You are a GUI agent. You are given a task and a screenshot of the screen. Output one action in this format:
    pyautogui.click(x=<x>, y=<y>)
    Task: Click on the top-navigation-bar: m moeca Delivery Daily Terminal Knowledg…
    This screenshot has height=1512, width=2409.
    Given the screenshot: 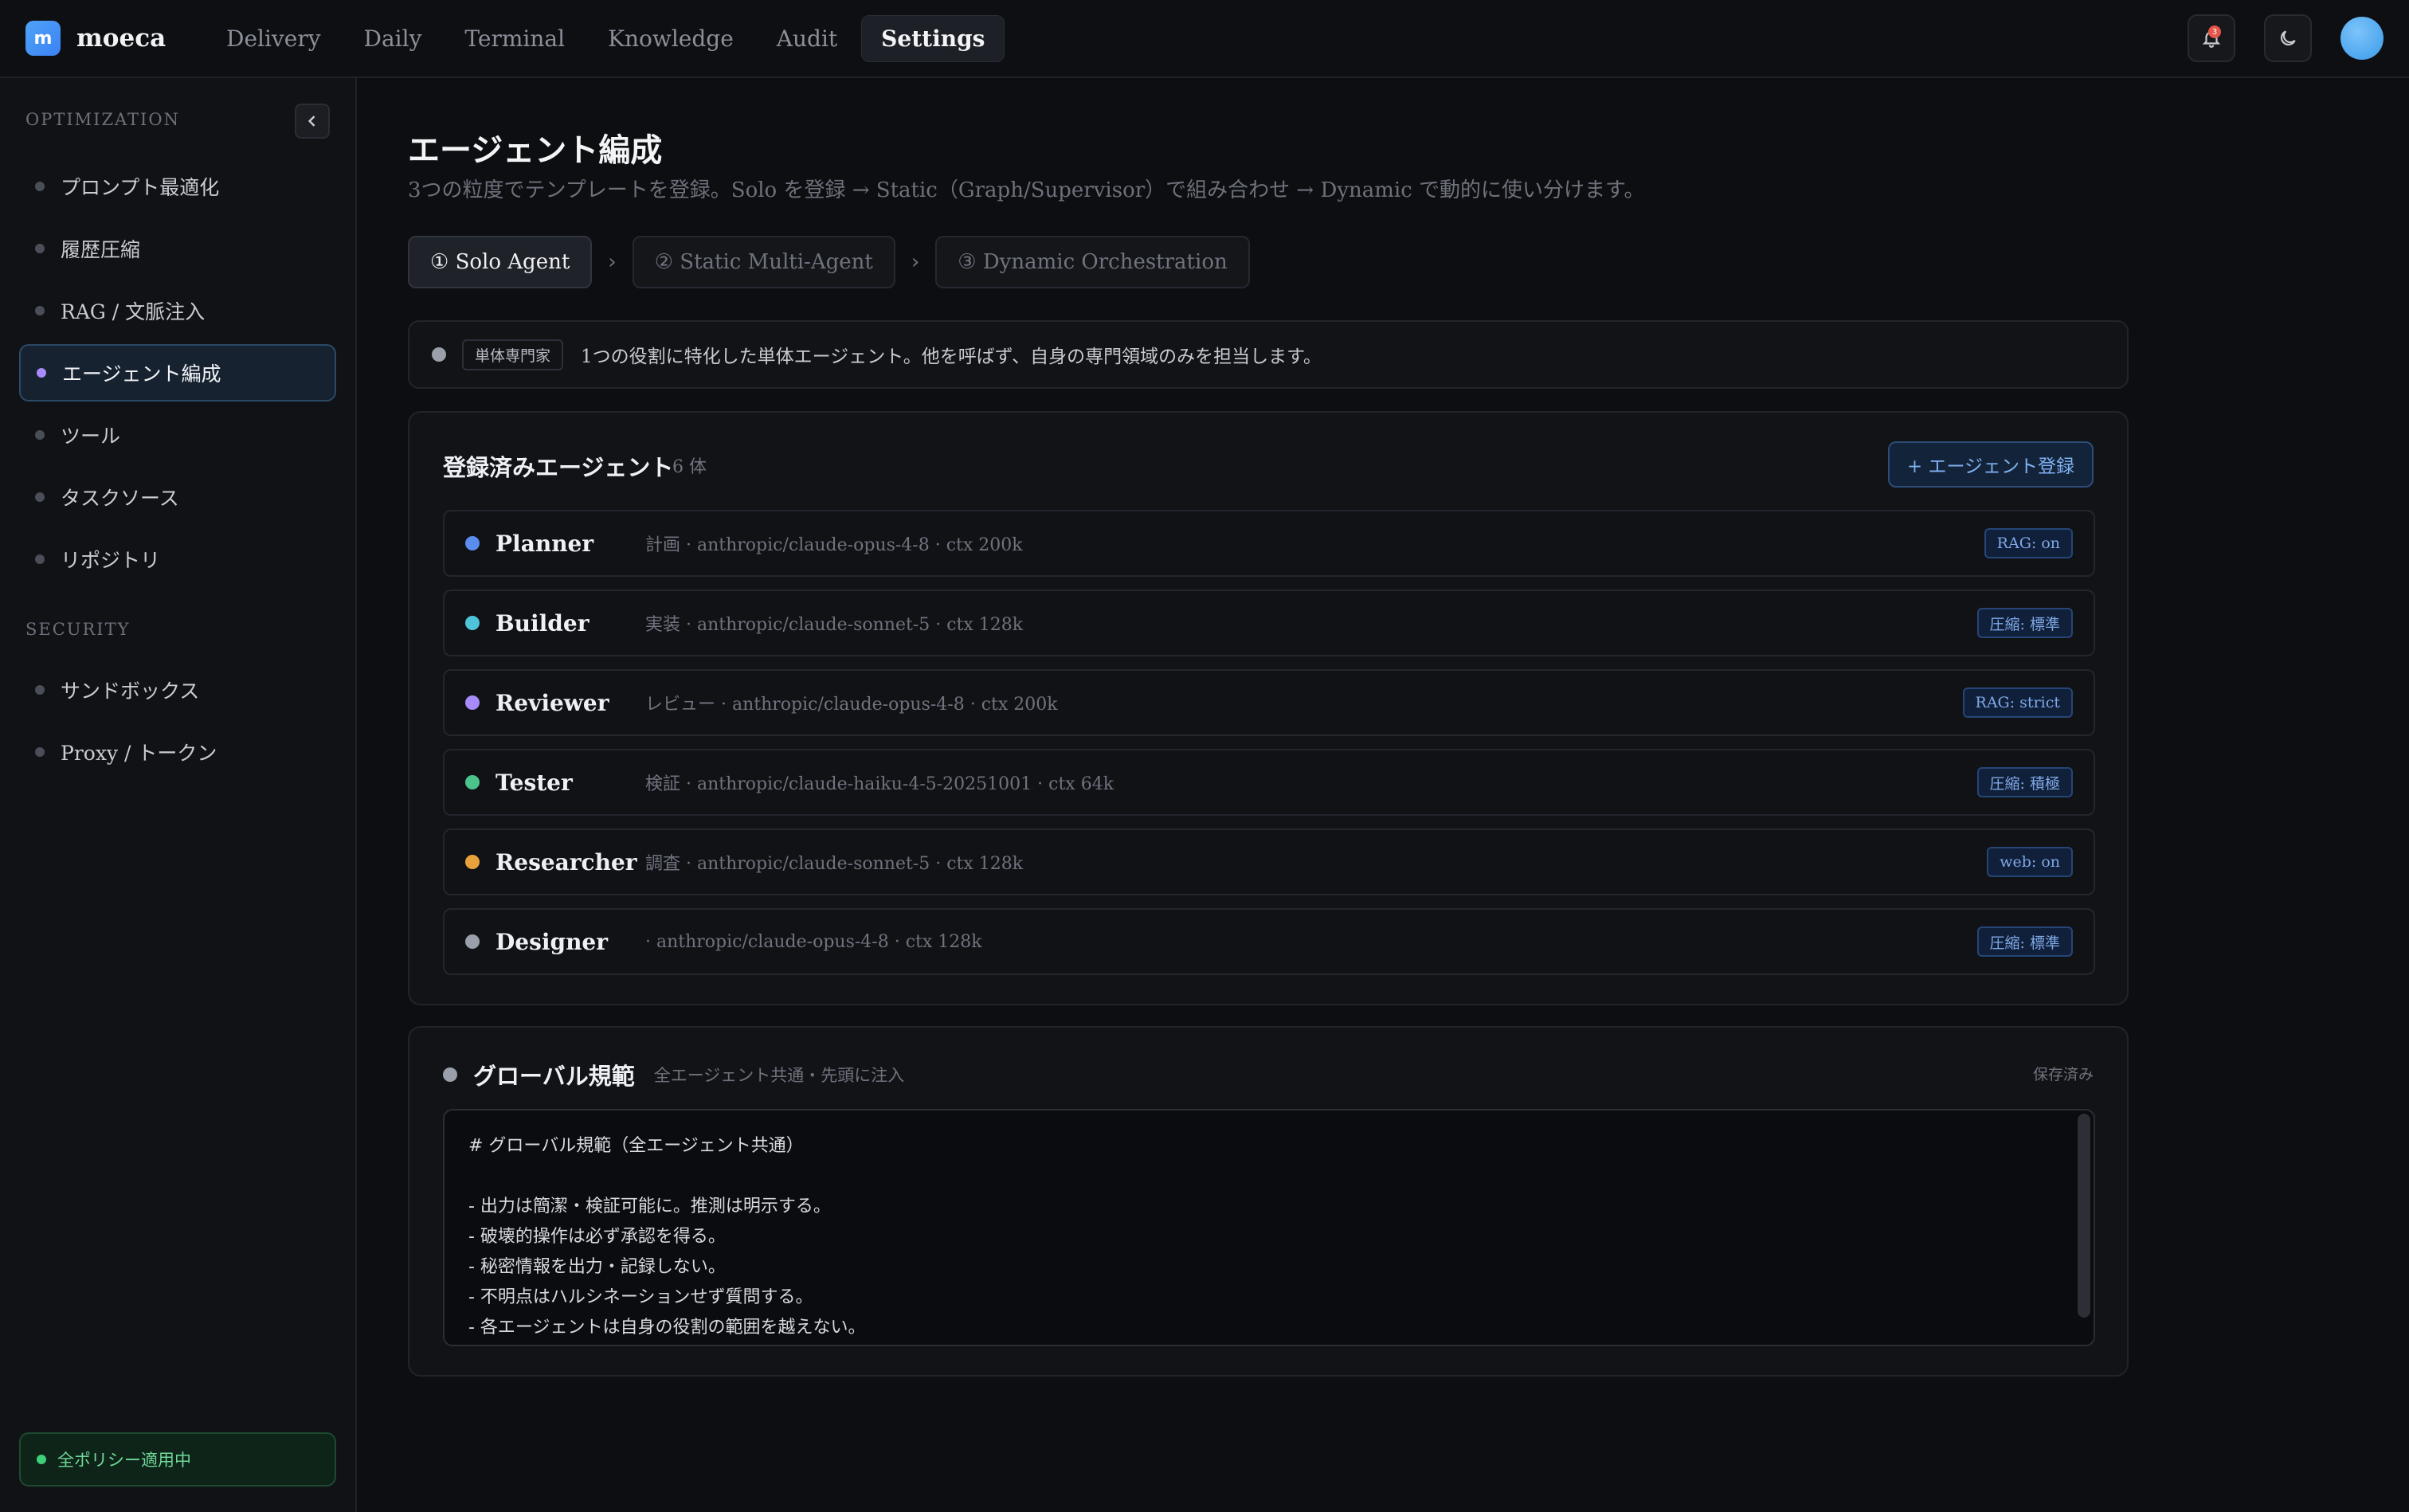 What is the action you would take?
    pyautogui.click(x=1204, y=39)
    